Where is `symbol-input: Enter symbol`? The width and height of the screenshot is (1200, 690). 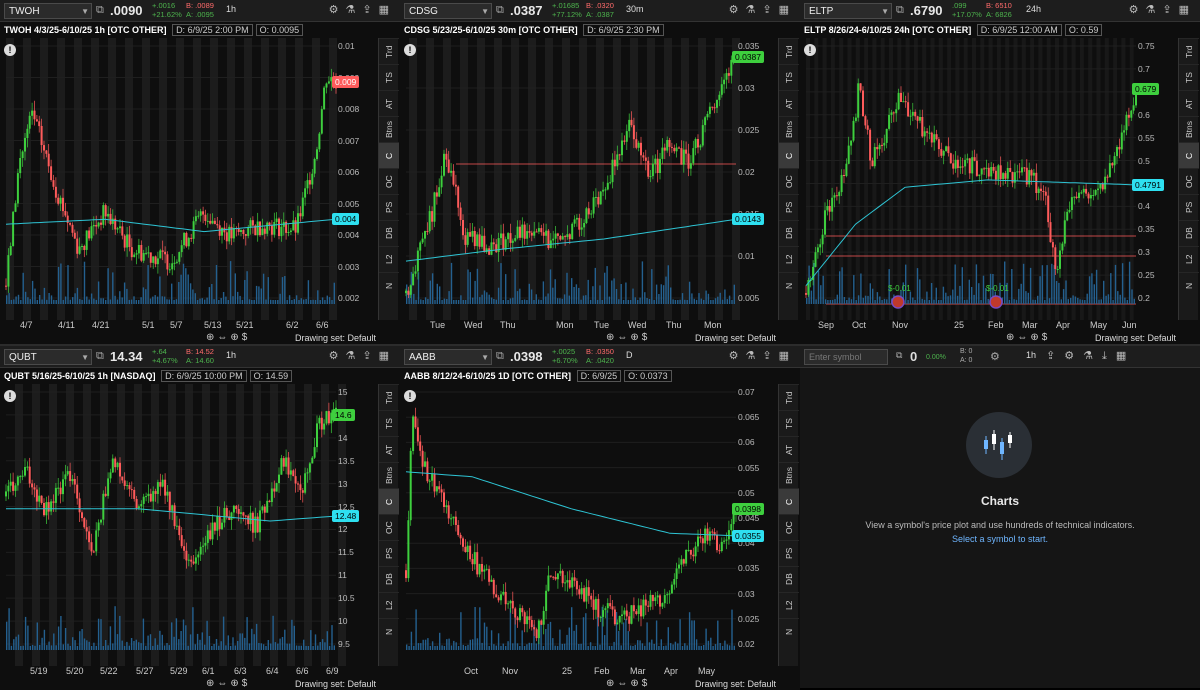 symbol-input: Enter symbol is located at coordinates (846, 357).